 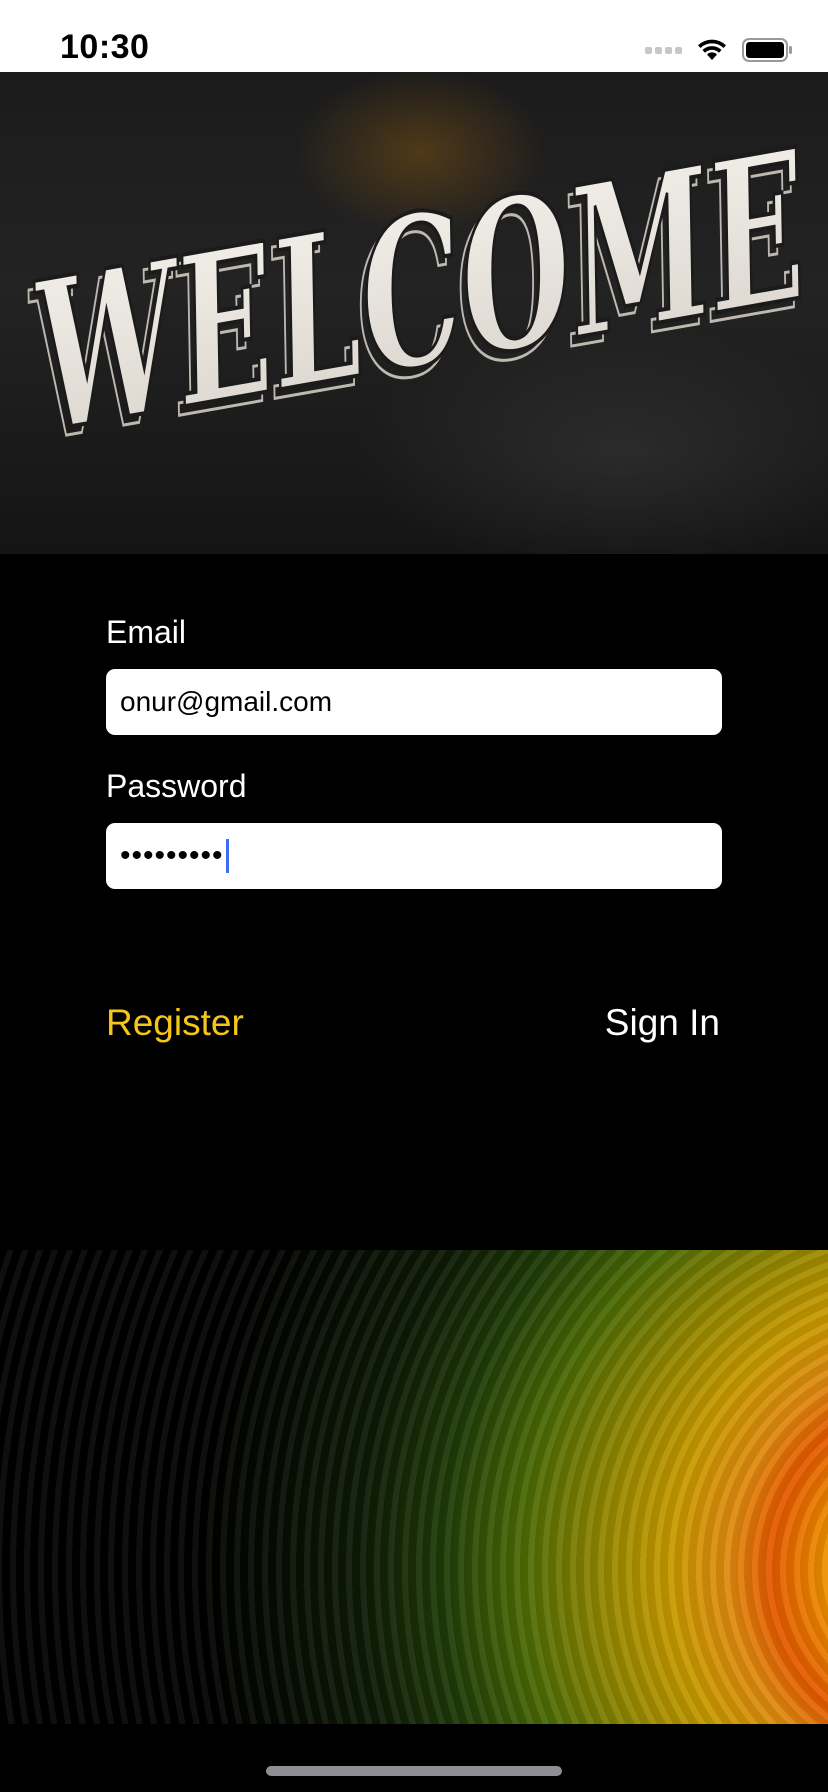 What do you see at coordinates (414, 702) in the screenshot?
I see `email-field: onur@gmail.com` at bounding box center [414, 702].